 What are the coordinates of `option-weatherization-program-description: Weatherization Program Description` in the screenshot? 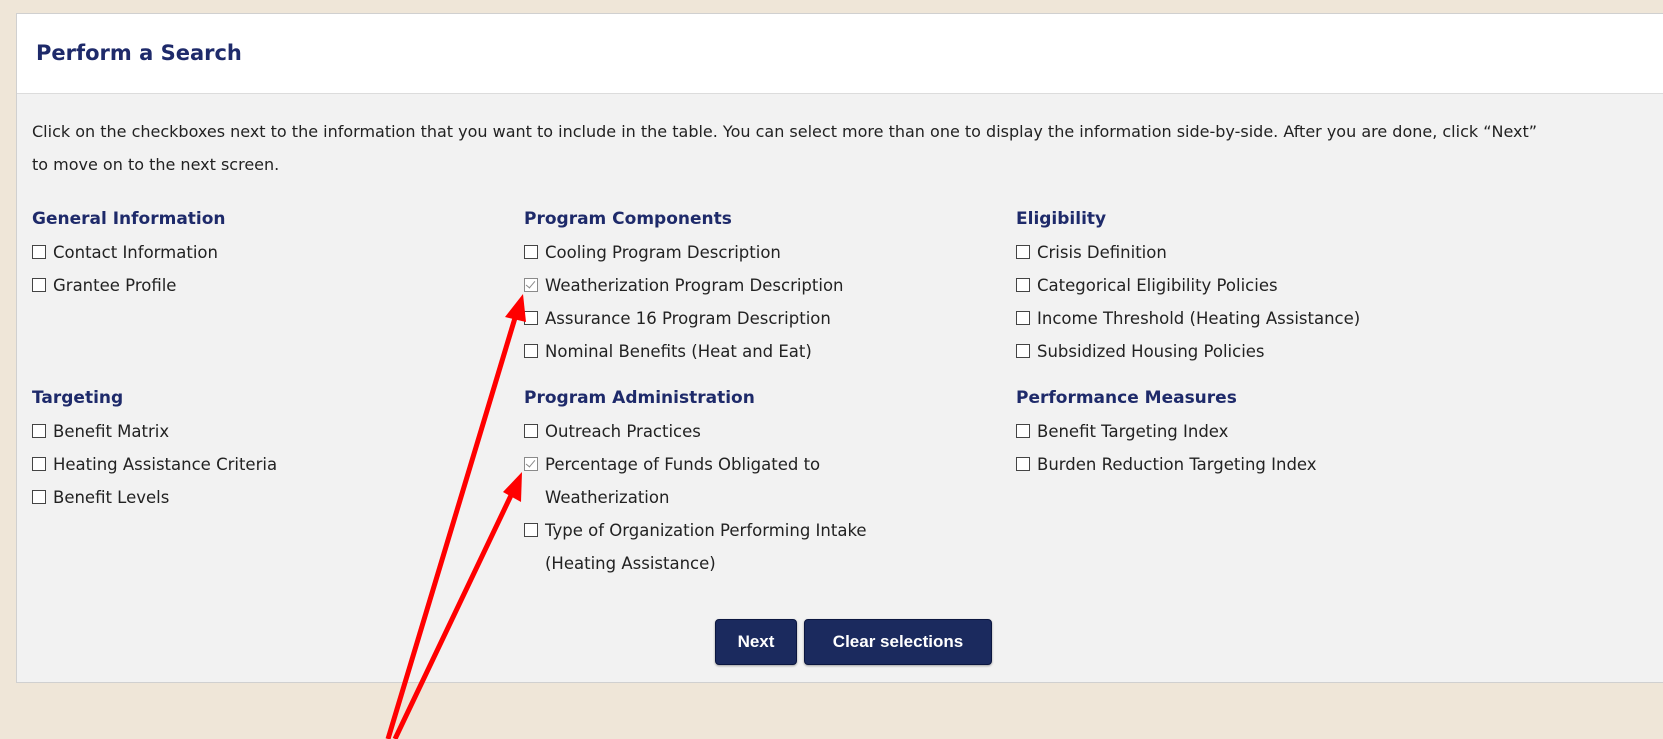 It's located at (724, 285).